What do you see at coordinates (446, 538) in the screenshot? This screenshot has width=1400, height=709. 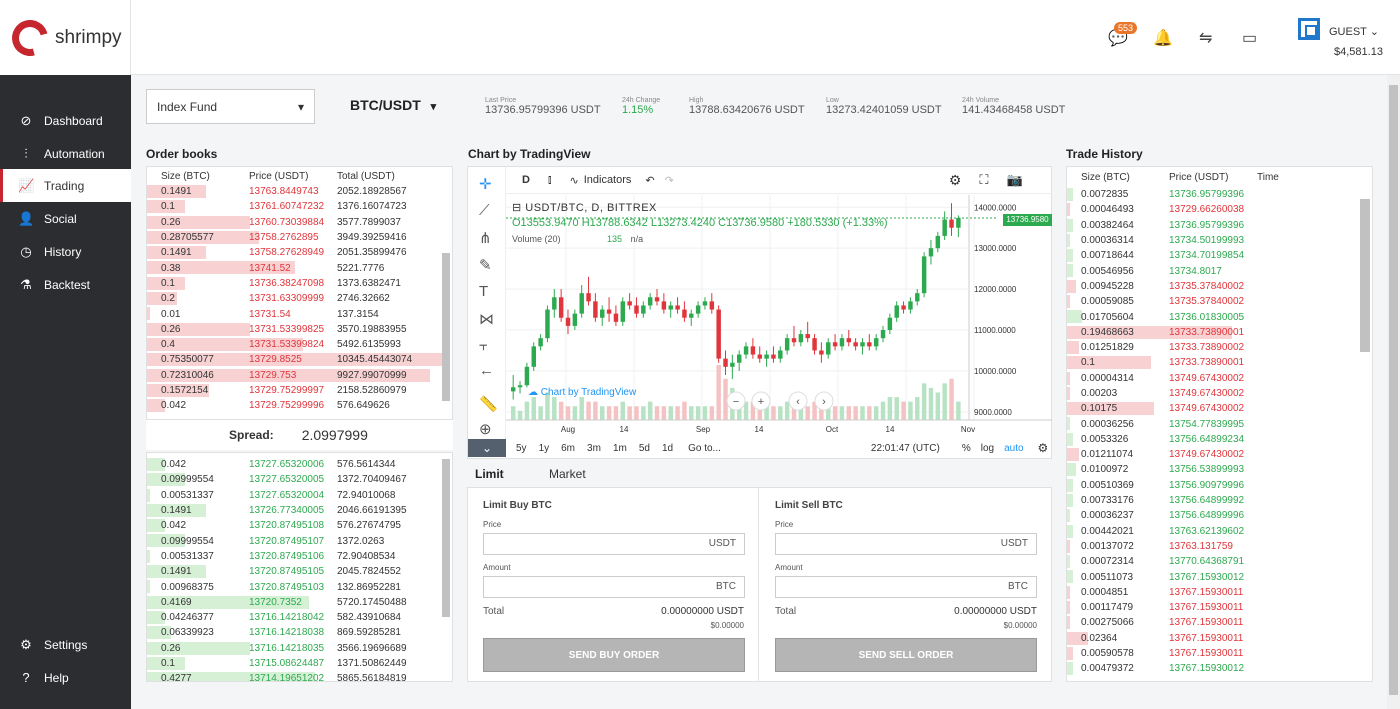 I see `bids-scrollbar` at bounding box center [446, 538].